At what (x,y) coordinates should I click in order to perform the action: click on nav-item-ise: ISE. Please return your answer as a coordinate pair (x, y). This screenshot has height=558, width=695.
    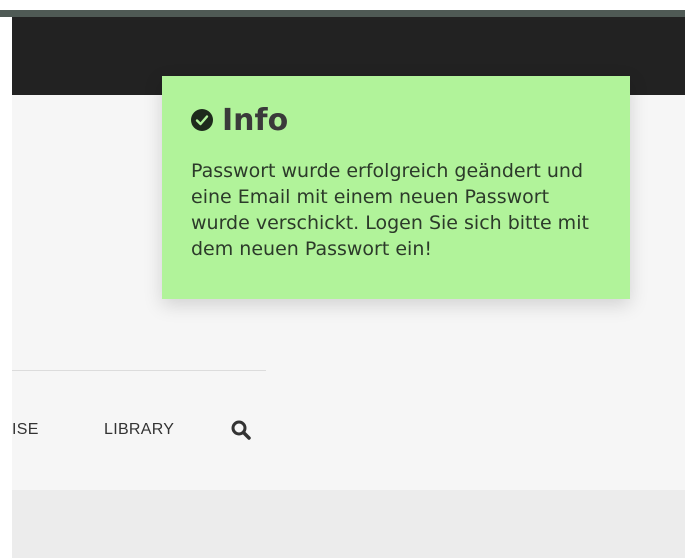
    Looking at the image, I should click on (25, 430).